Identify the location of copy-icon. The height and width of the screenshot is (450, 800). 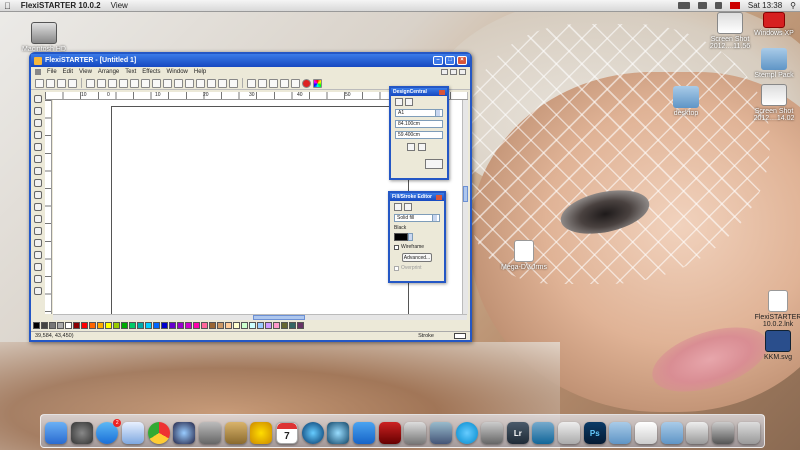
(101, 83).